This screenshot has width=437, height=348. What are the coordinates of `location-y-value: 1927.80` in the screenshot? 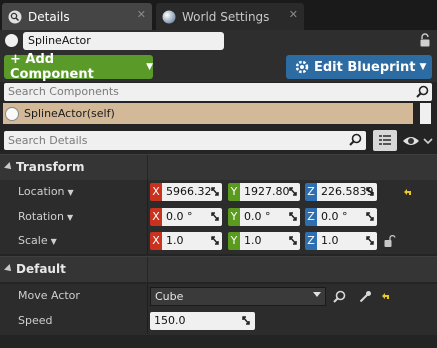 It's located at (267, 191).